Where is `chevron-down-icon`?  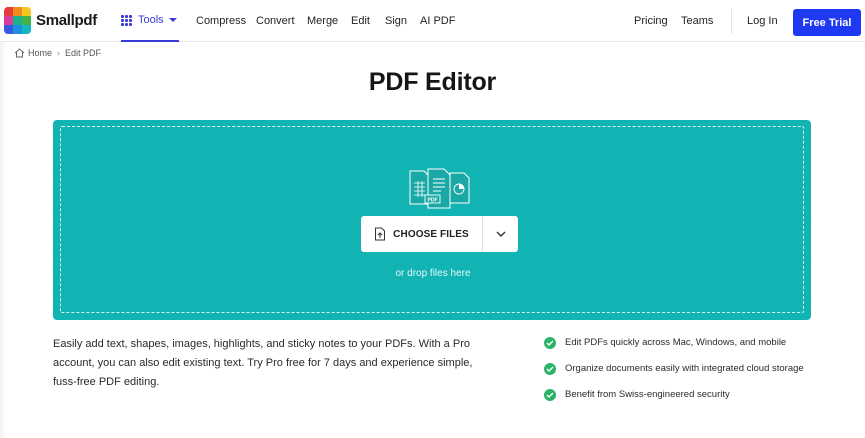
chevron-down-icon is located at coordinates (500, 234).